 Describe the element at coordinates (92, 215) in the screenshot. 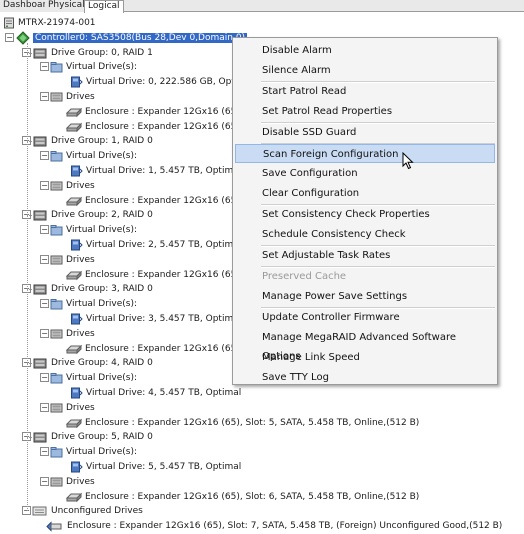

I see `drive-group-node: Drive Group: 2, RAID 0` at that location.